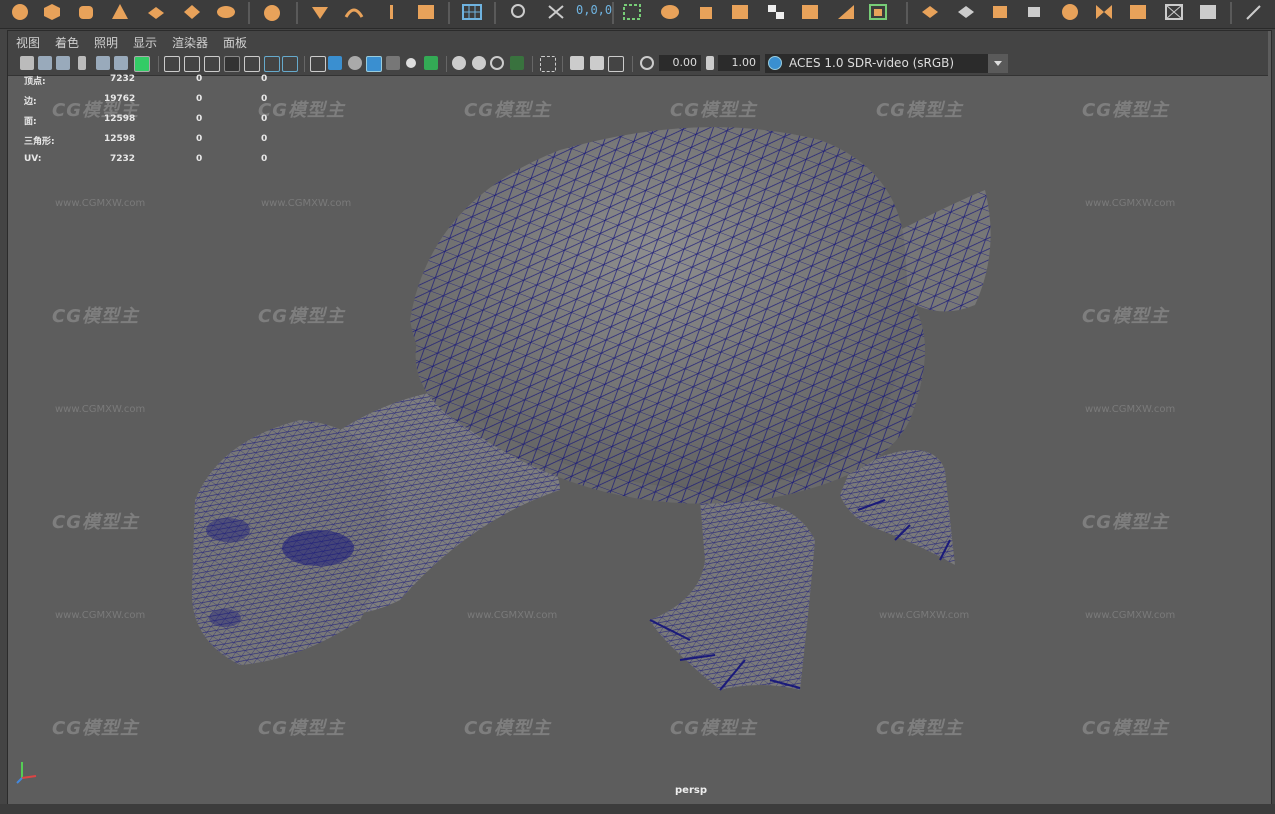  I want to click on grease-pencil-icon, so click(121, 63).